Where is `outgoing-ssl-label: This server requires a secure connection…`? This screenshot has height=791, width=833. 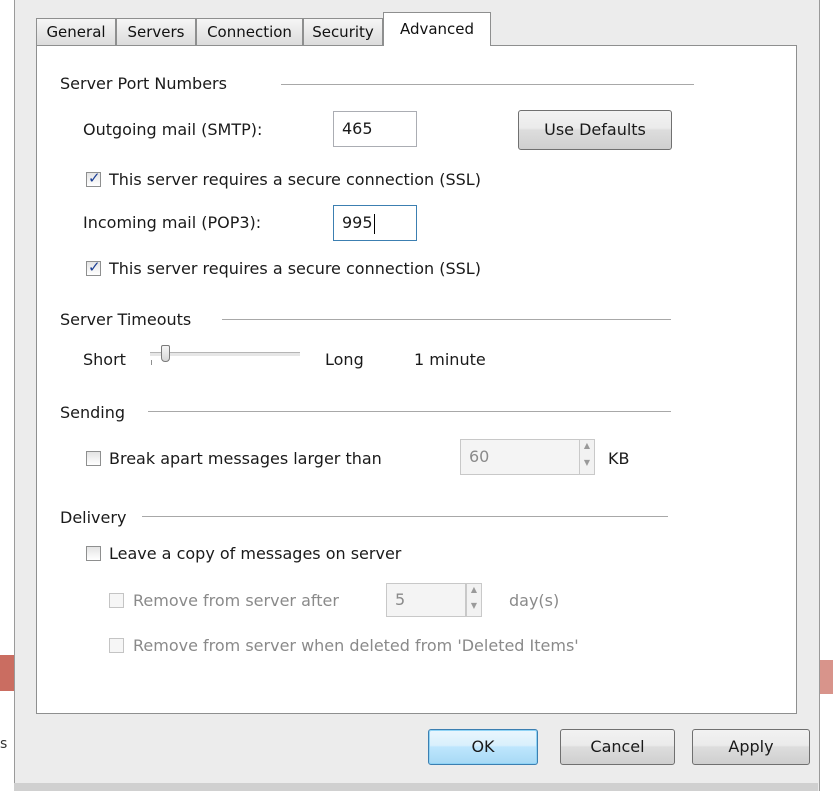
outgoing-ssl-label: This server requires a secure connection… is located at coordinates (295, 179).